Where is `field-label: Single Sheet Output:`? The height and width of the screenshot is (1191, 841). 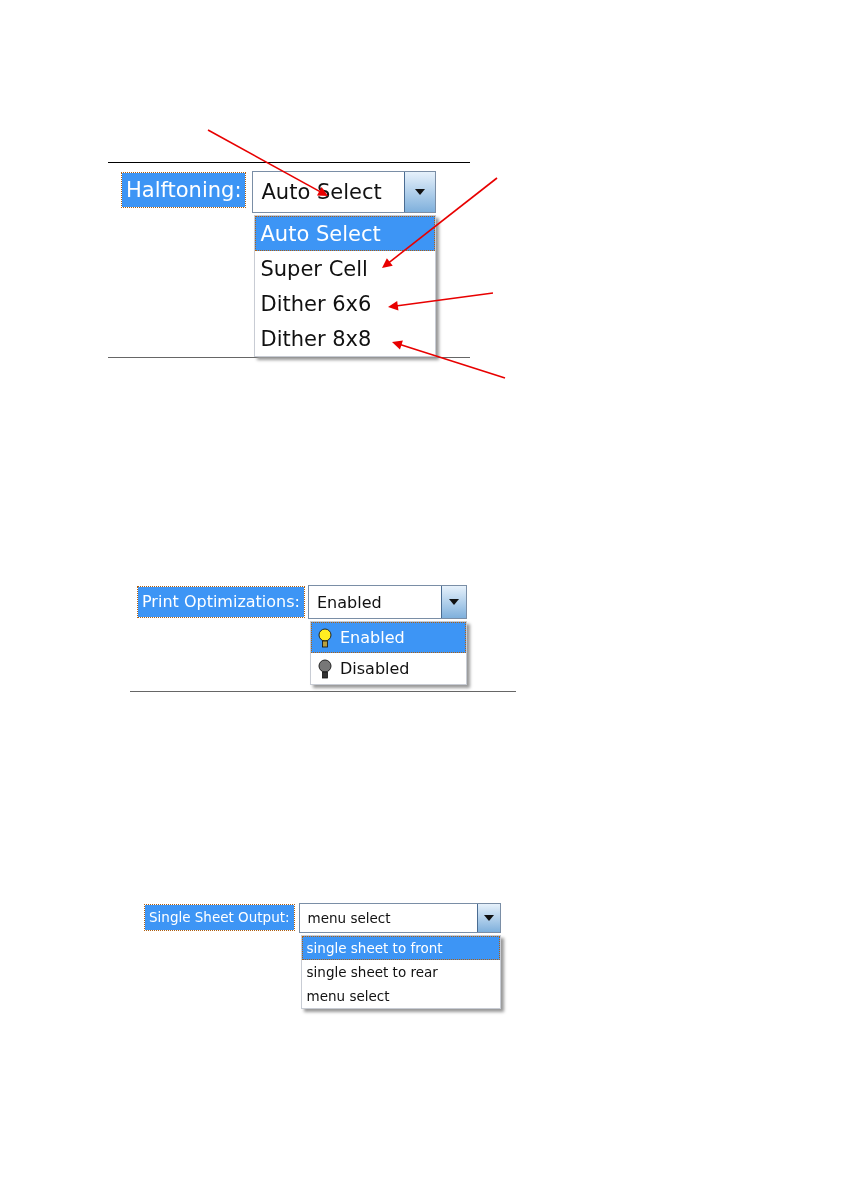 field-label: Single Sheet Output: is located at coordinates (219, 917).